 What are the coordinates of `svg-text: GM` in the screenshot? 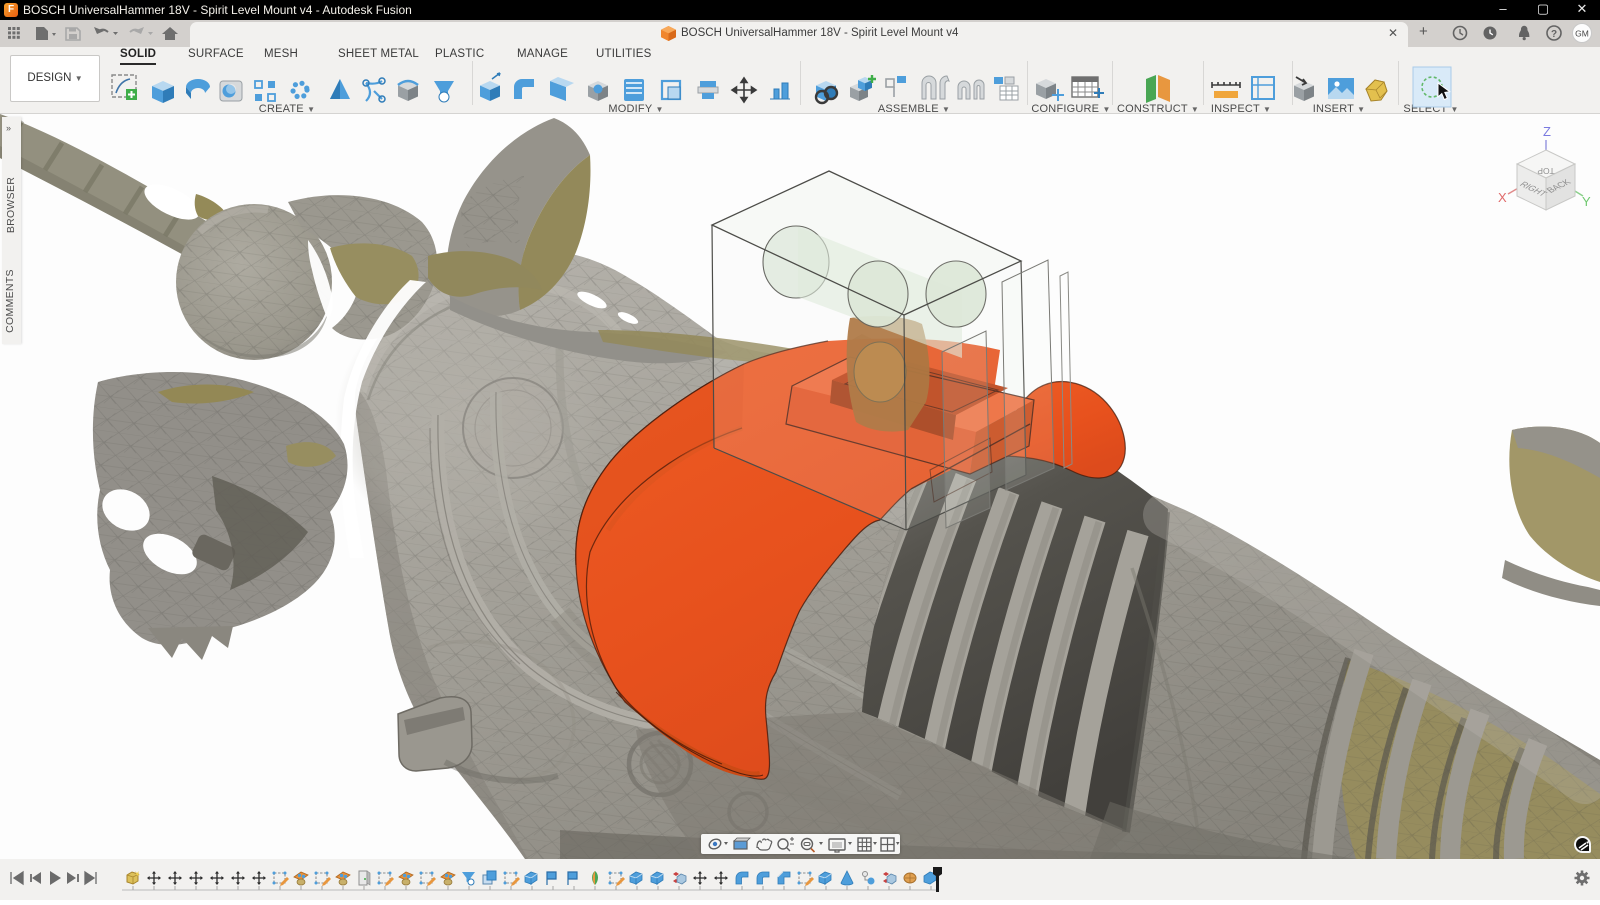 It's located at (1582, 34).